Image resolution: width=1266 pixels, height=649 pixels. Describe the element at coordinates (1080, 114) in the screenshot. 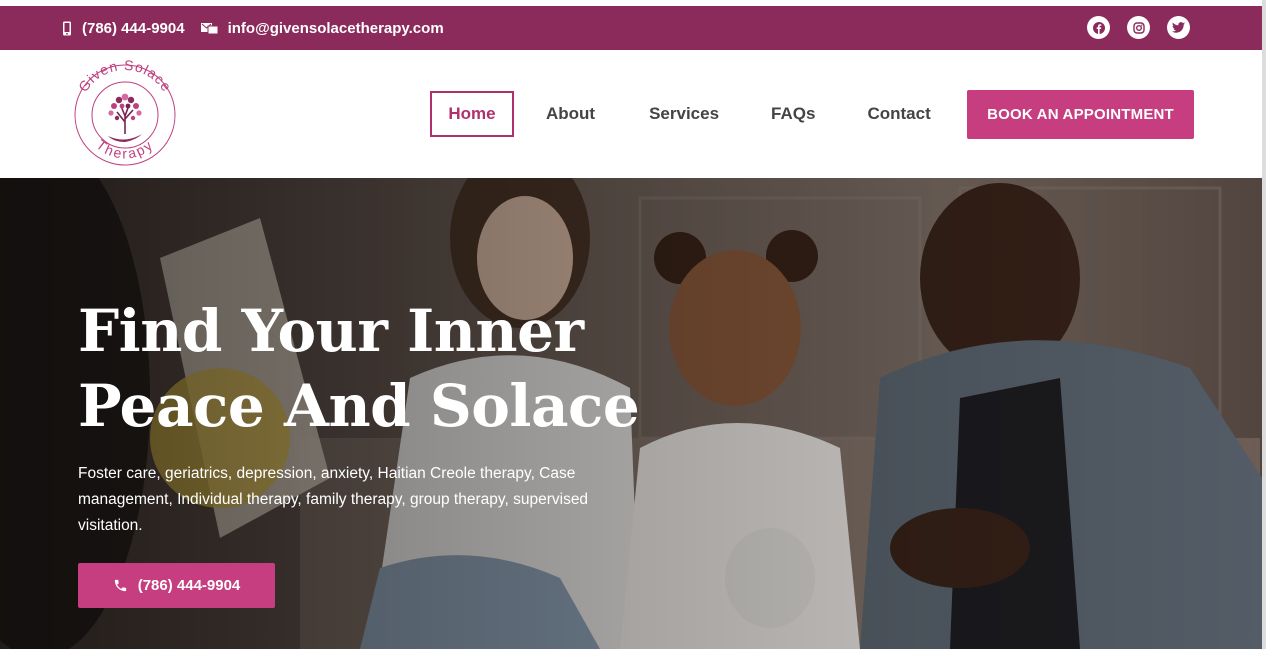

I see `book-appointment-button: BOOK AN APPOINTMENT` at that location.